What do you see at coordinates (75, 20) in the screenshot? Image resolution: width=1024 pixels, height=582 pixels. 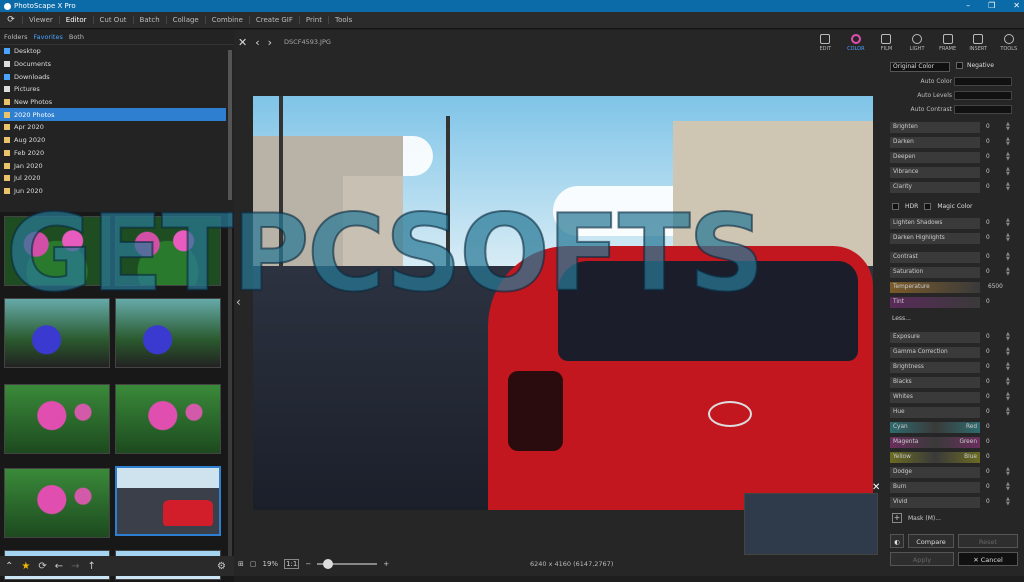 I see `menu-editor: Editor` at bounding box center [75, 20].